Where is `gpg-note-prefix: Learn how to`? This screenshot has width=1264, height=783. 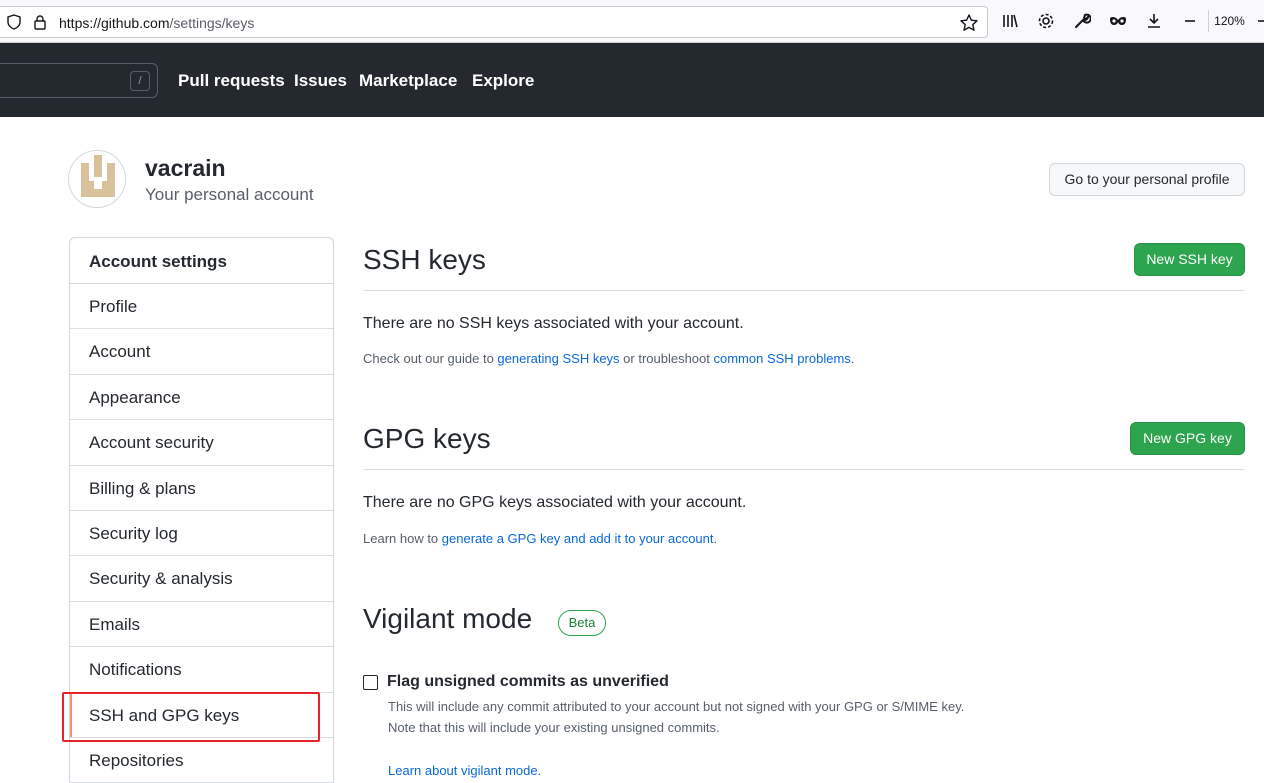
gpg-note-prefix: Learn how to is located at coordinates (402, 538).